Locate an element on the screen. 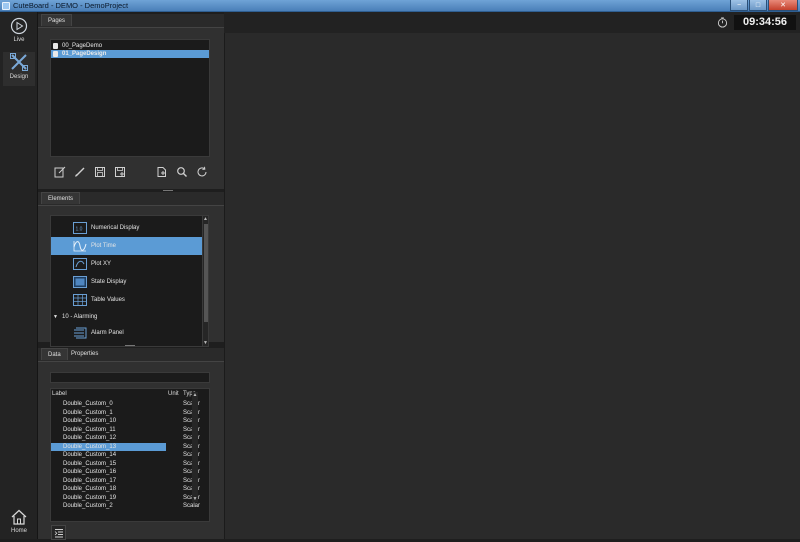  pages-panel: Pages 00_PageDemo 01_PageDesign is located at coordinates (131, 101).